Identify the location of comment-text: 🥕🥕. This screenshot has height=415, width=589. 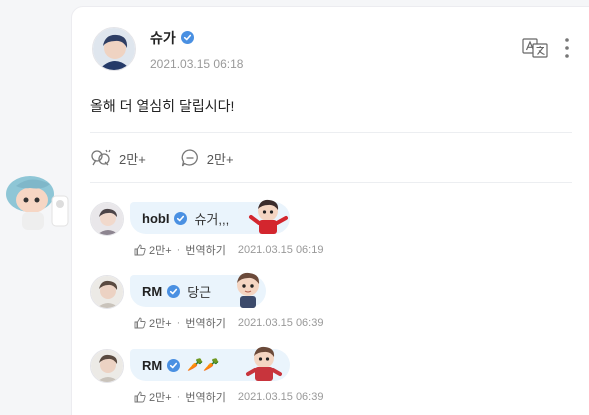
(203, 364).